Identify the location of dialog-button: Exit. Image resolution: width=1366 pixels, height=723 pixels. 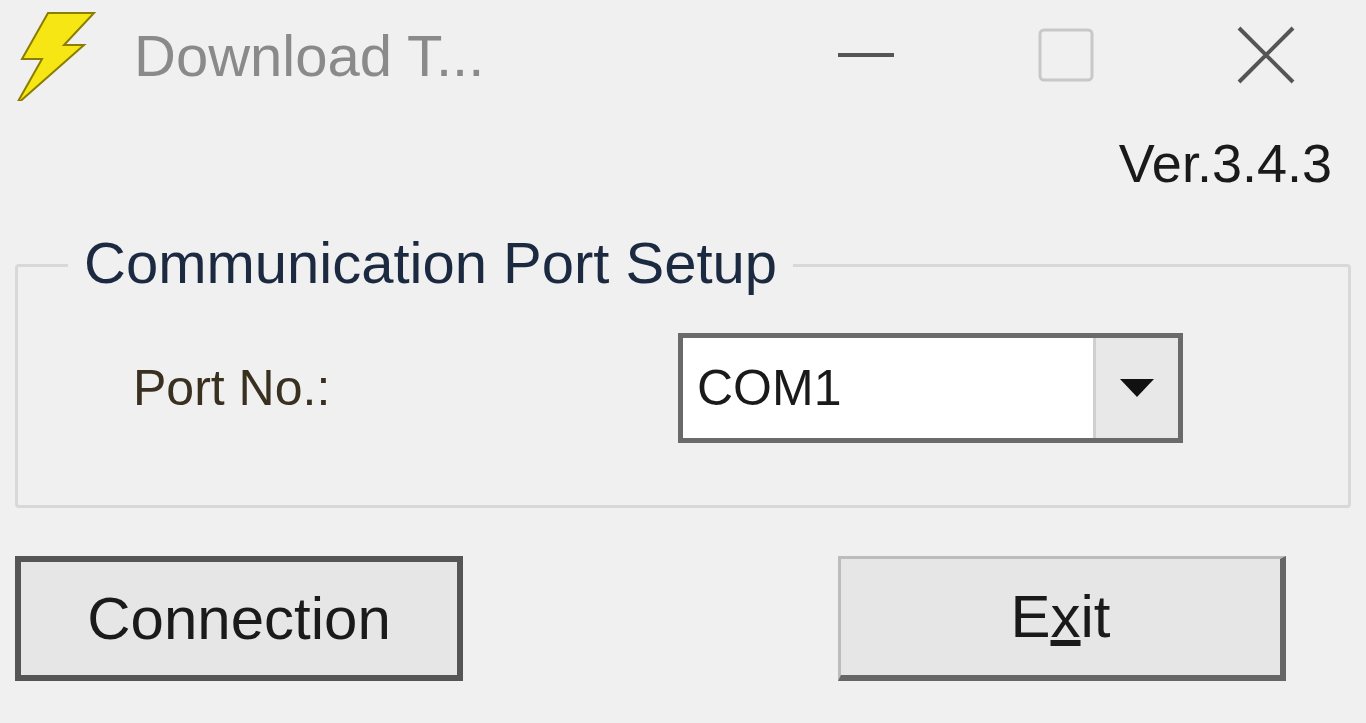
(1062, 618).